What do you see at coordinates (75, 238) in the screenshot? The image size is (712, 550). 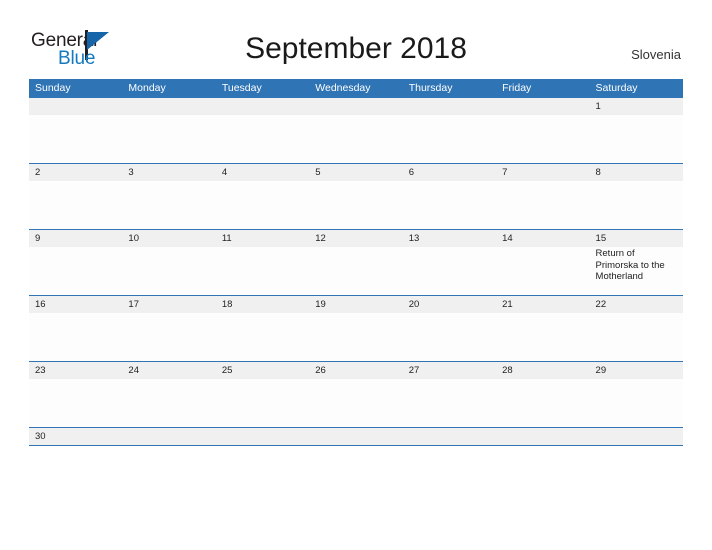 I see `day-number: 9` at bounding box center [75, 238].